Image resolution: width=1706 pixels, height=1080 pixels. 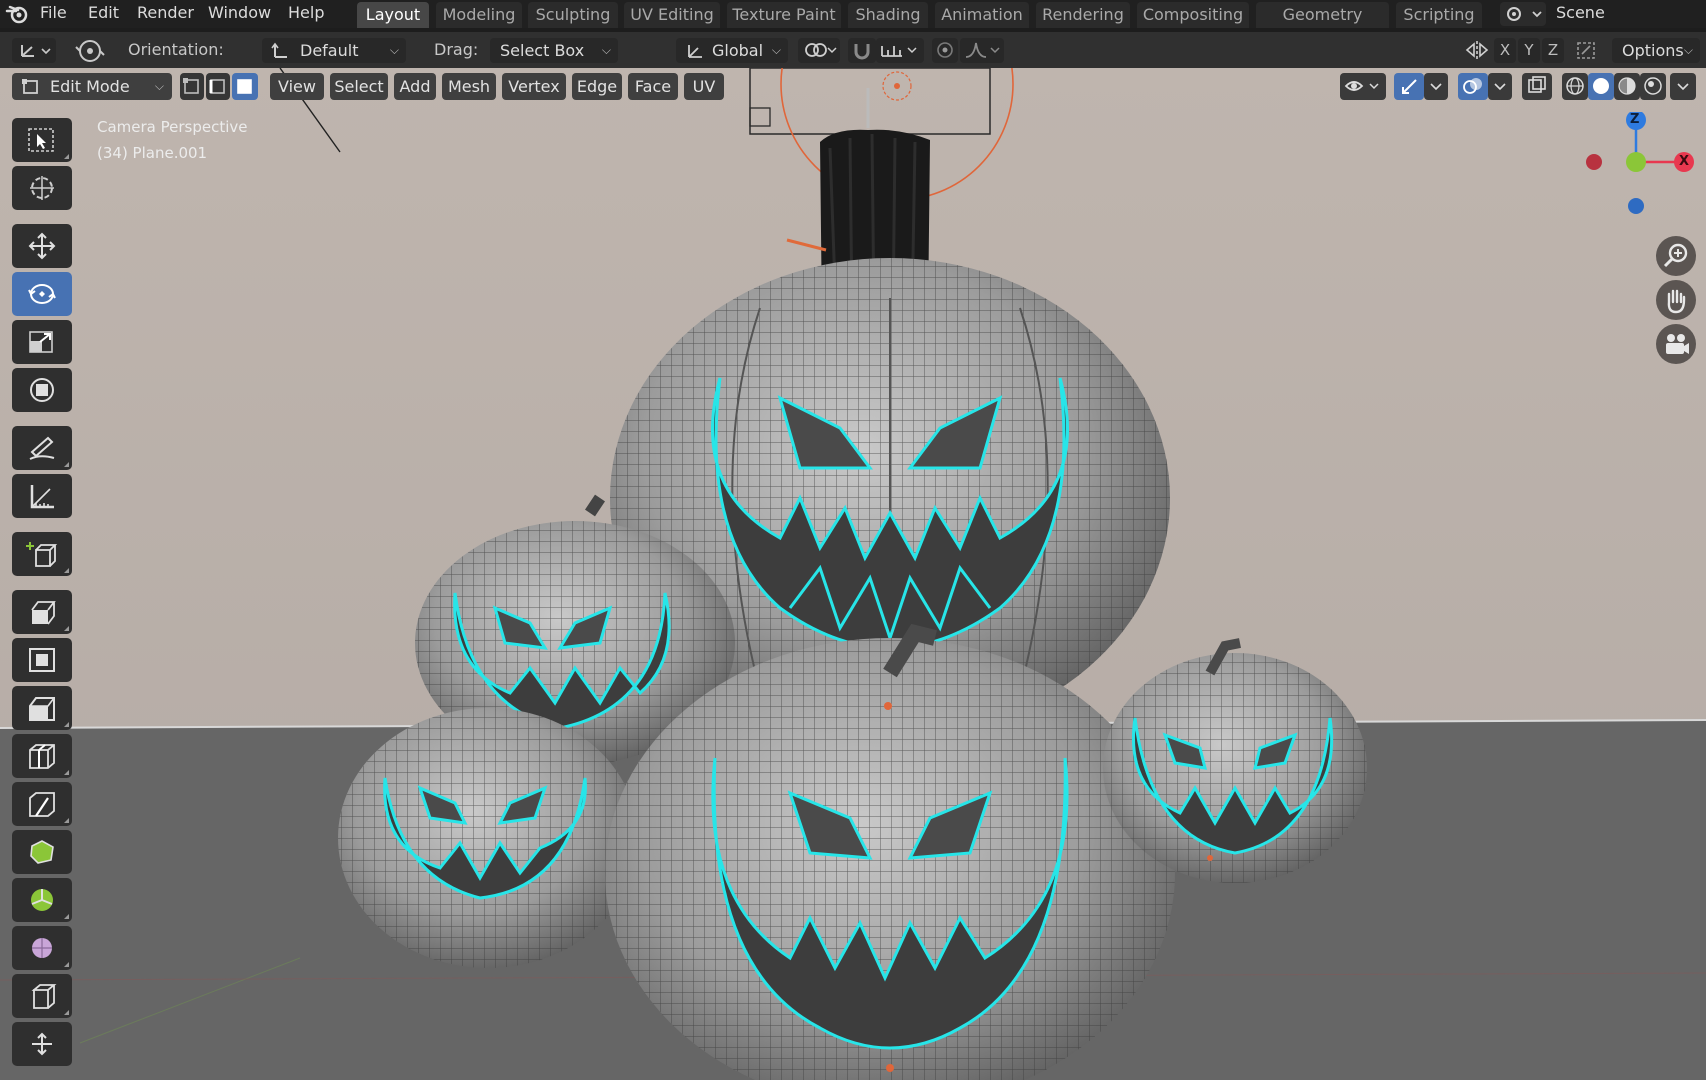 I want to click on tool-add-cube, so click(x=42, y=554).